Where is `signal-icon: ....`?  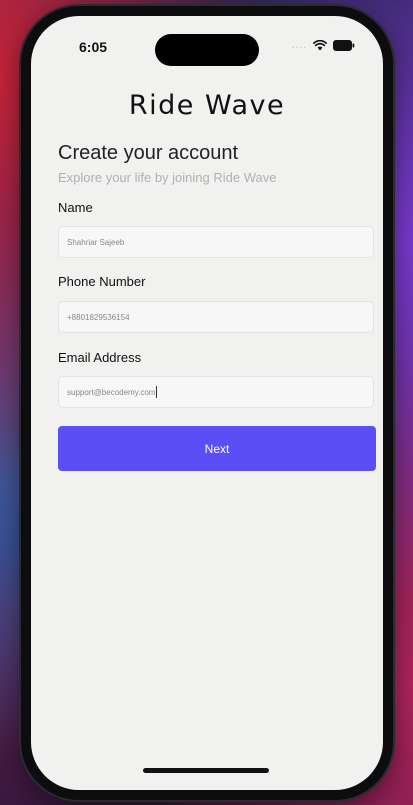
signal-icon: .... is located at coordinates (299, 45).